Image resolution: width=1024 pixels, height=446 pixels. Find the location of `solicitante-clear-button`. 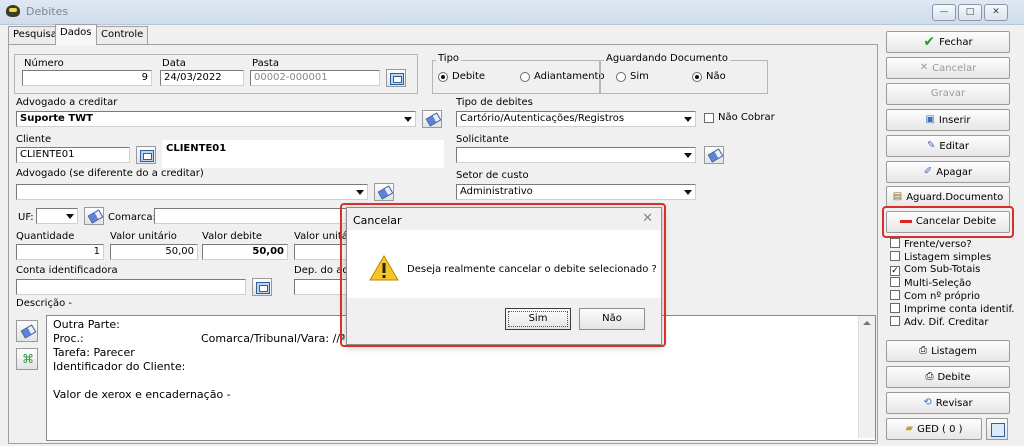

solicitante-clear-button is located at coordinates (714, 155).